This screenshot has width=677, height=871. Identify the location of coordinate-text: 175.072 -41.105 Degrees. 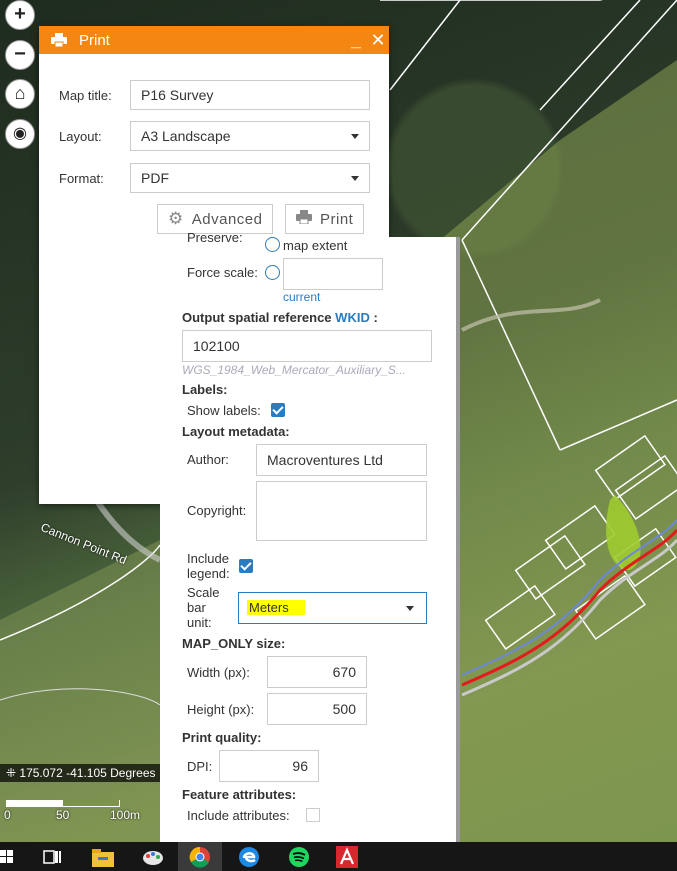
(87, 773).